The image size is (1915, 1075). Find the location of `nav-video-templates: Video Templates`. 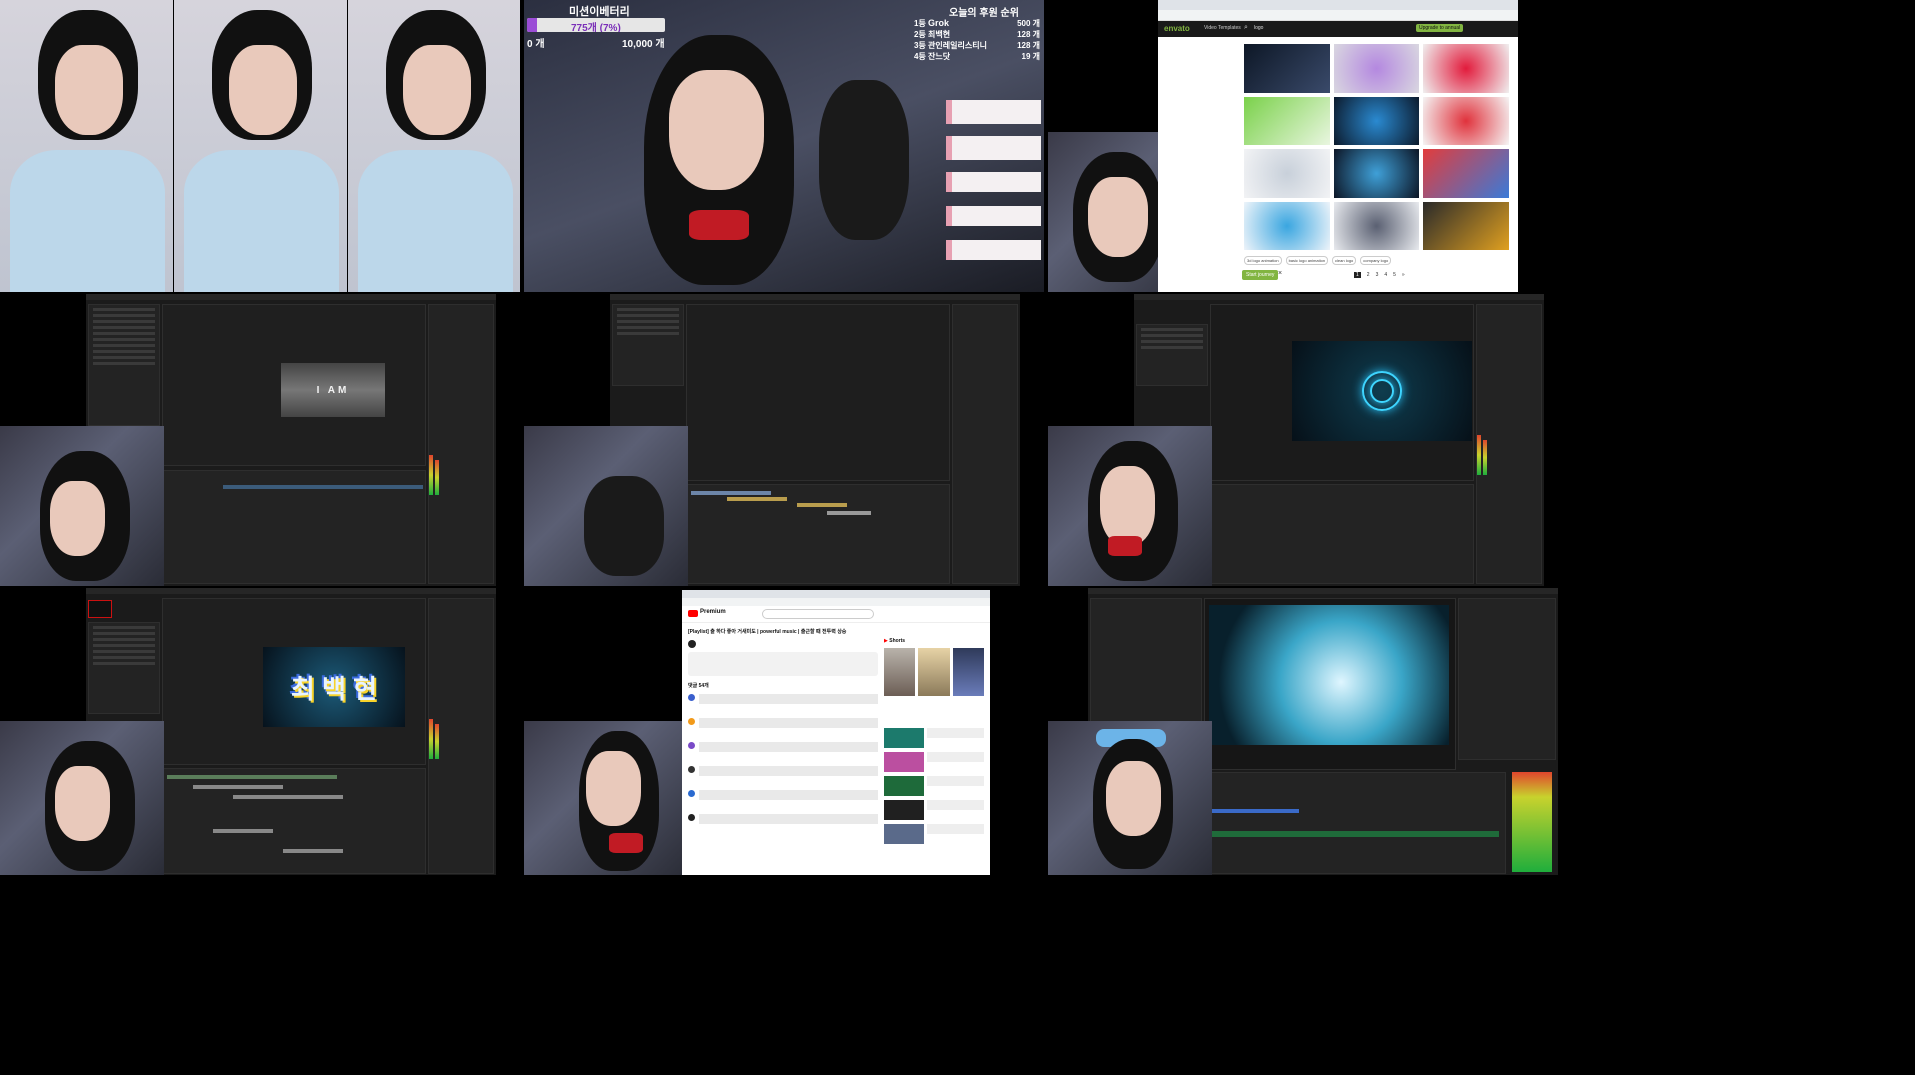

nav-video-templates: Video Templates is located at coordinates (1222, 28).